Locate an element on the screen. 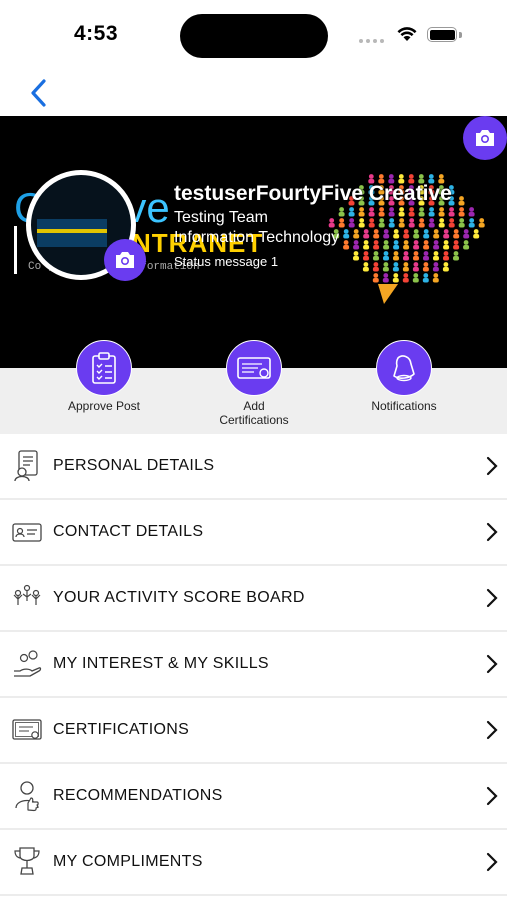  menu-interest-skills: MY INTEREST & MY SKILLS is located at coordinates (253, 665).